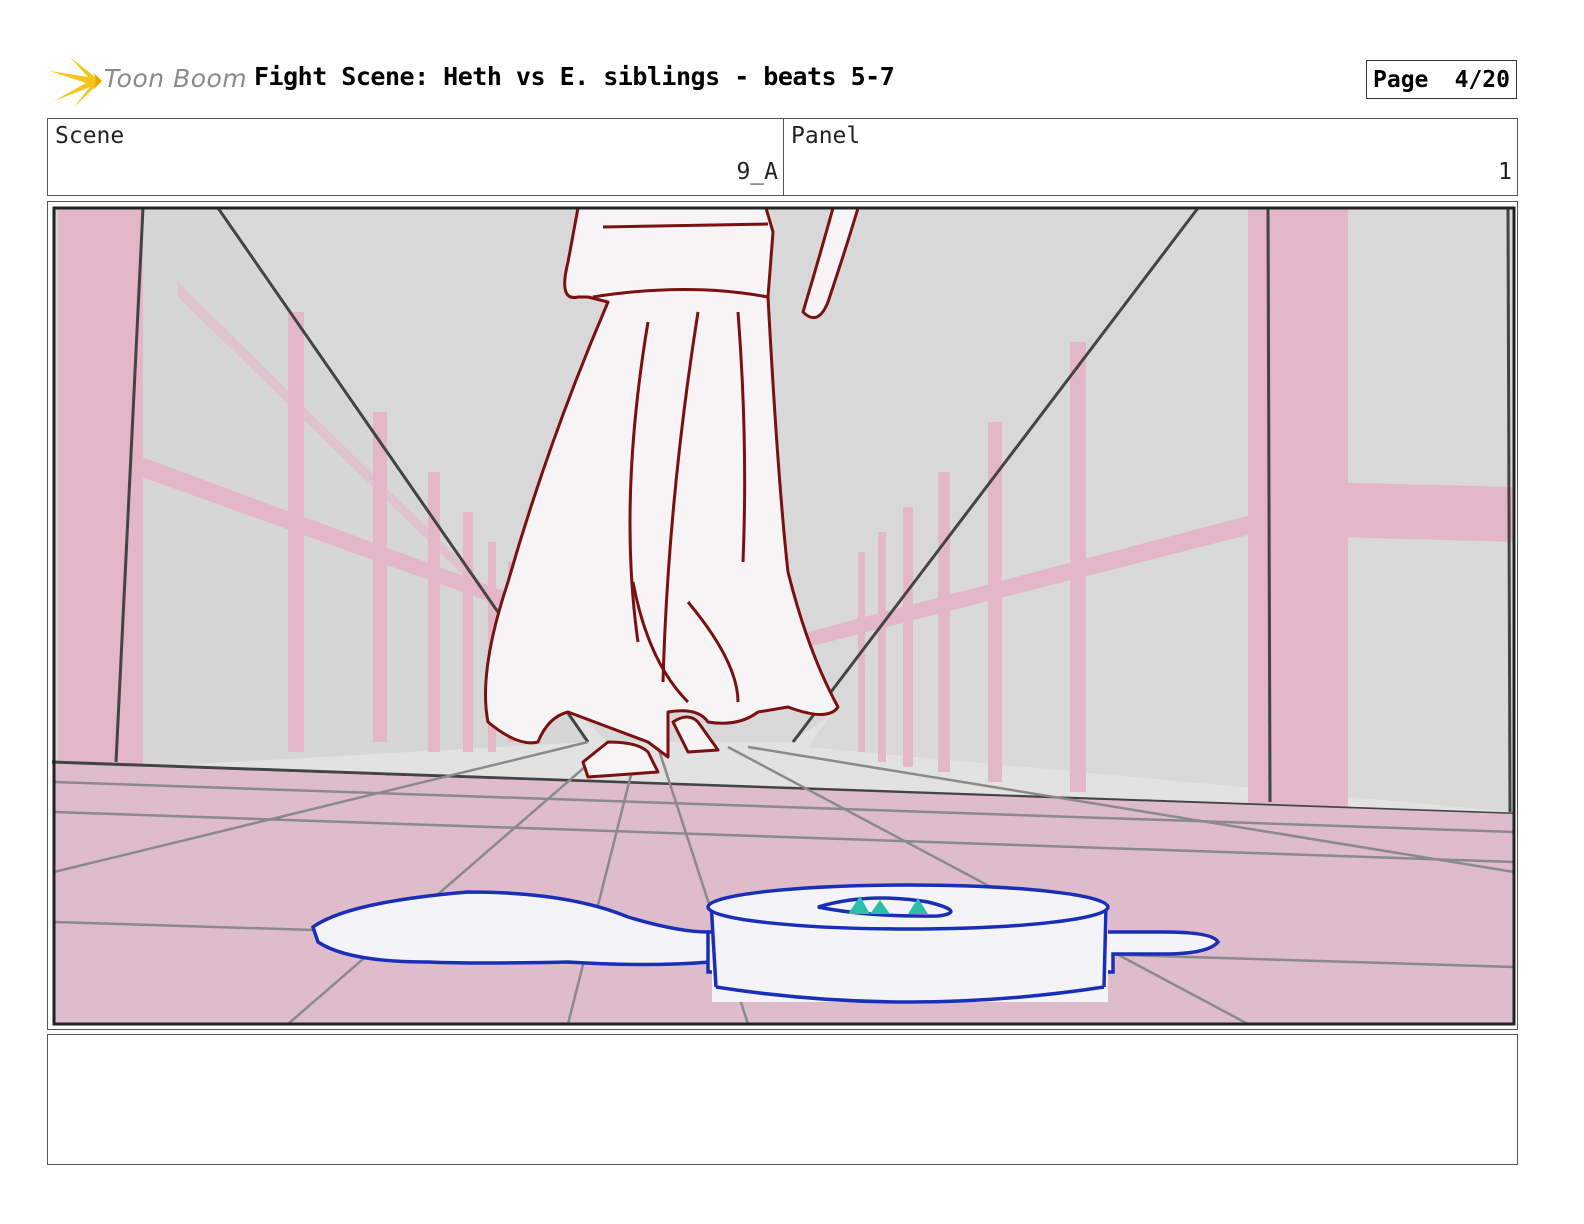 The image size is (1584, 1224). Describe the element at coordinates (176, 78) in the screenshot. I see `logo-wordmark: Toon Boom` at that location.